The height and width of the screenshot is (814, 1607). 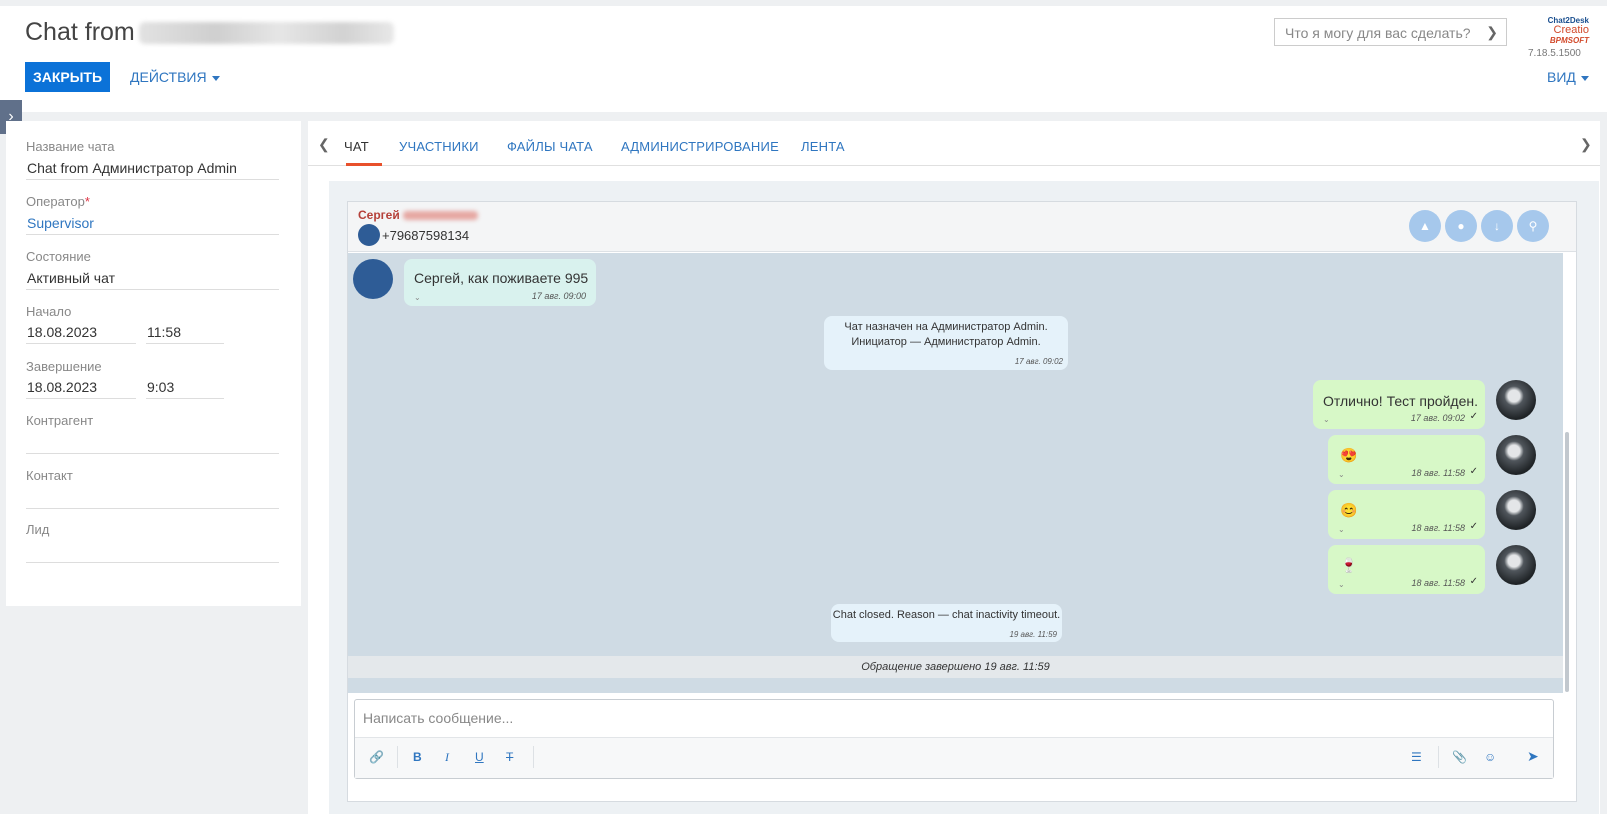 I want to click on system-message-line2: Инициатор — Администратор Admin., so click(x=946, y=342).